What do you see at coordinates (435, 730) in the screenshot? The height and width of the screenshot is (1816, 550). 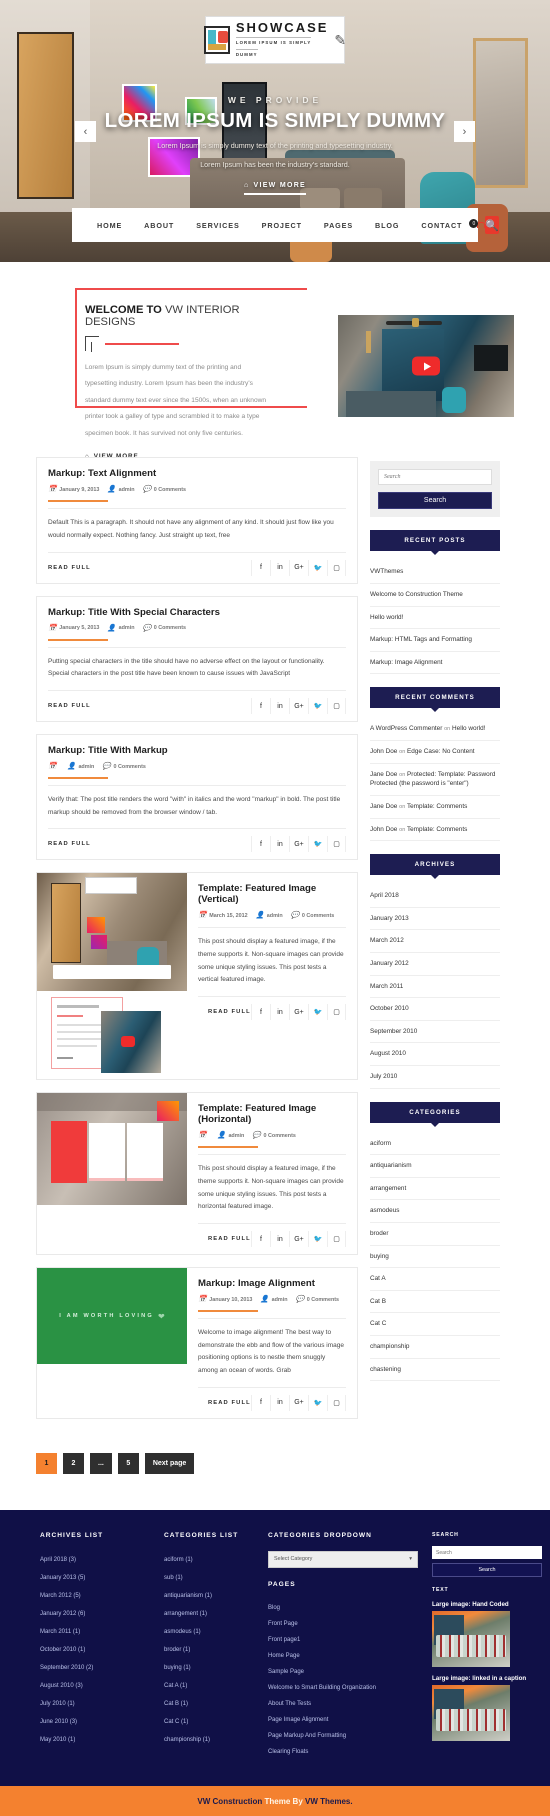 I see `list-item: A WordPress Commenter on Hello world!` at bounding box center [435, 730].